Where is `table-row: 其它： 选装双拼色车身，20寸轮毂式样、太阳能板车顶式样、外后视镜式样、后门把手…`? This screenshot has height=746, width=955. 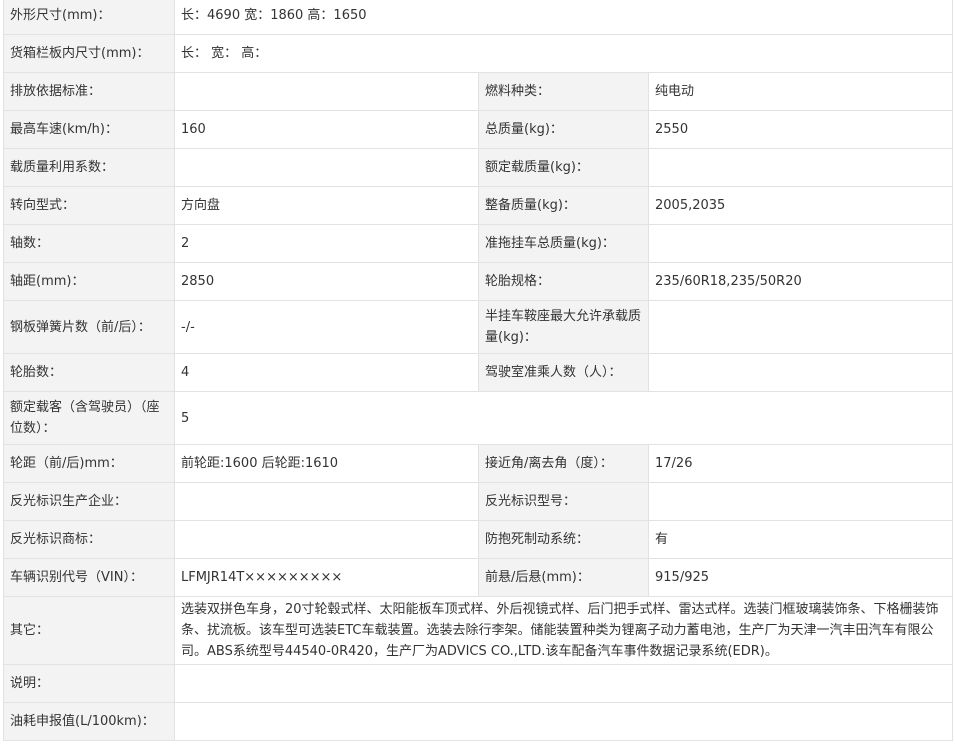 table-row: 其它： 选装双拼色车身，20寸轮毂式样、太阳能板车顶式样、外后视镜式样、后门把手… is located at coordinates (478, 630).